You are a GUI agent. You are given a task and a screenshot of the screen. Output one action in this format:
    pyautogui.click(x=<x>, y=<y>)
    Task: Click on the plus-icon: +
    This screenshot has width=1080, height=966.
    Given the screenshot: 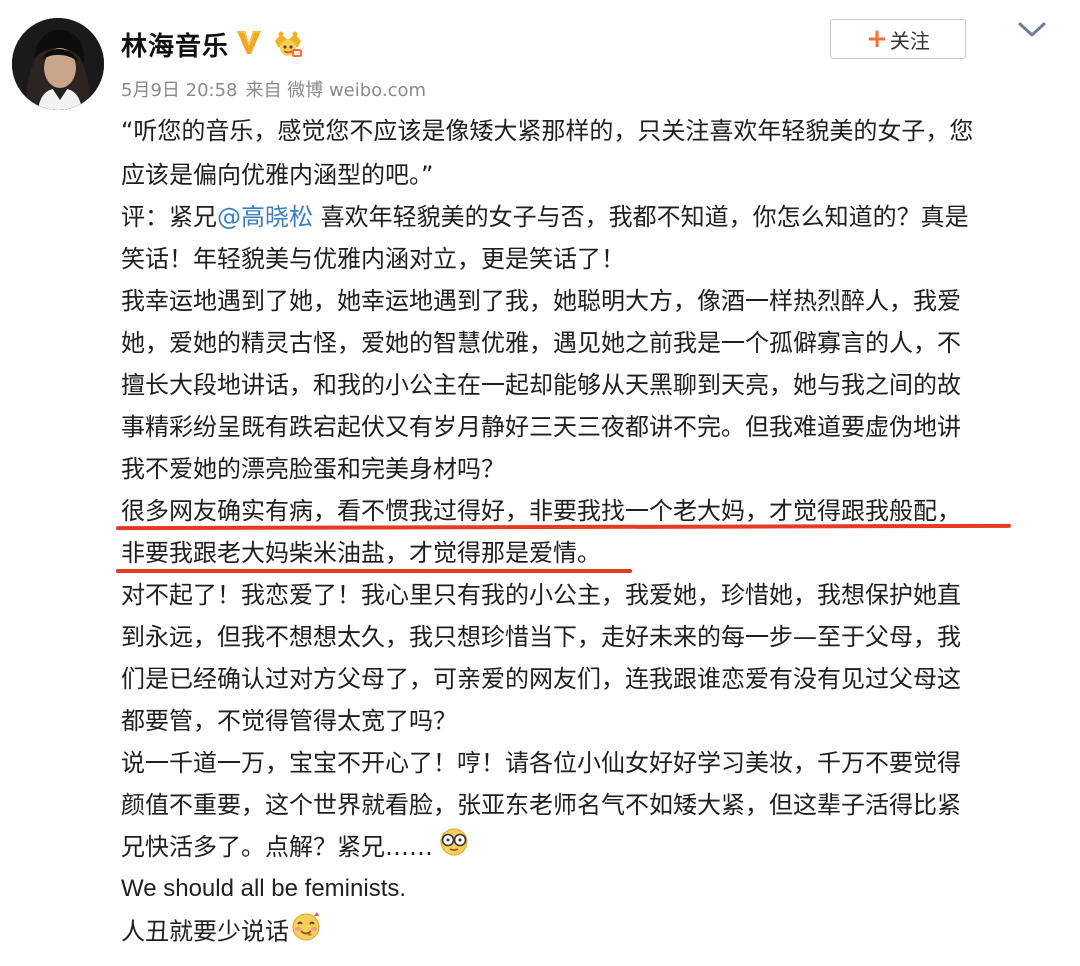 What is the action you would take?
    pyautogui.click(x=877, y=39)
    